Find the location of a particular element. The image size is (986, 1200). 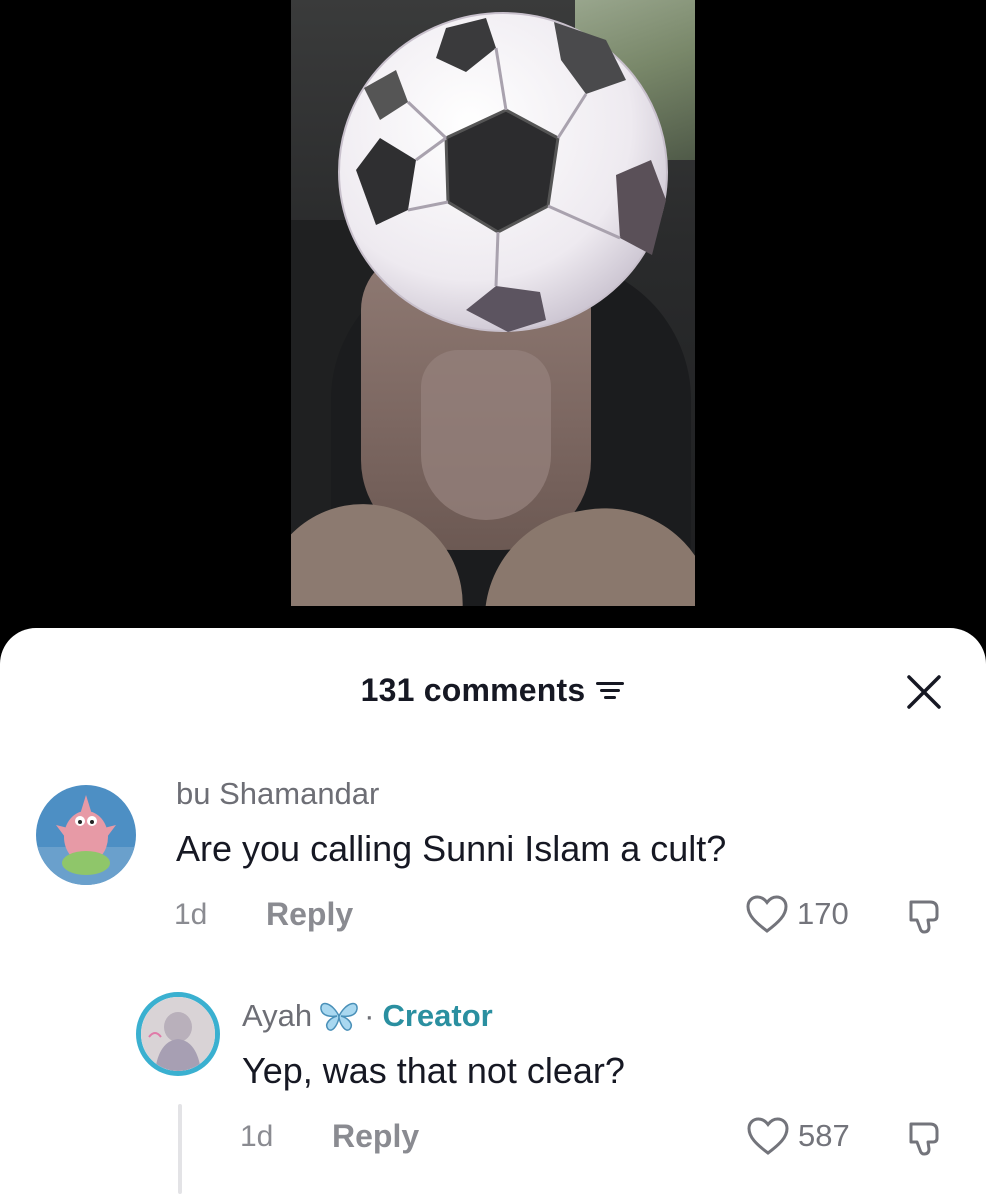

comments-header: 131 comments is located at coordinates (493, 690).